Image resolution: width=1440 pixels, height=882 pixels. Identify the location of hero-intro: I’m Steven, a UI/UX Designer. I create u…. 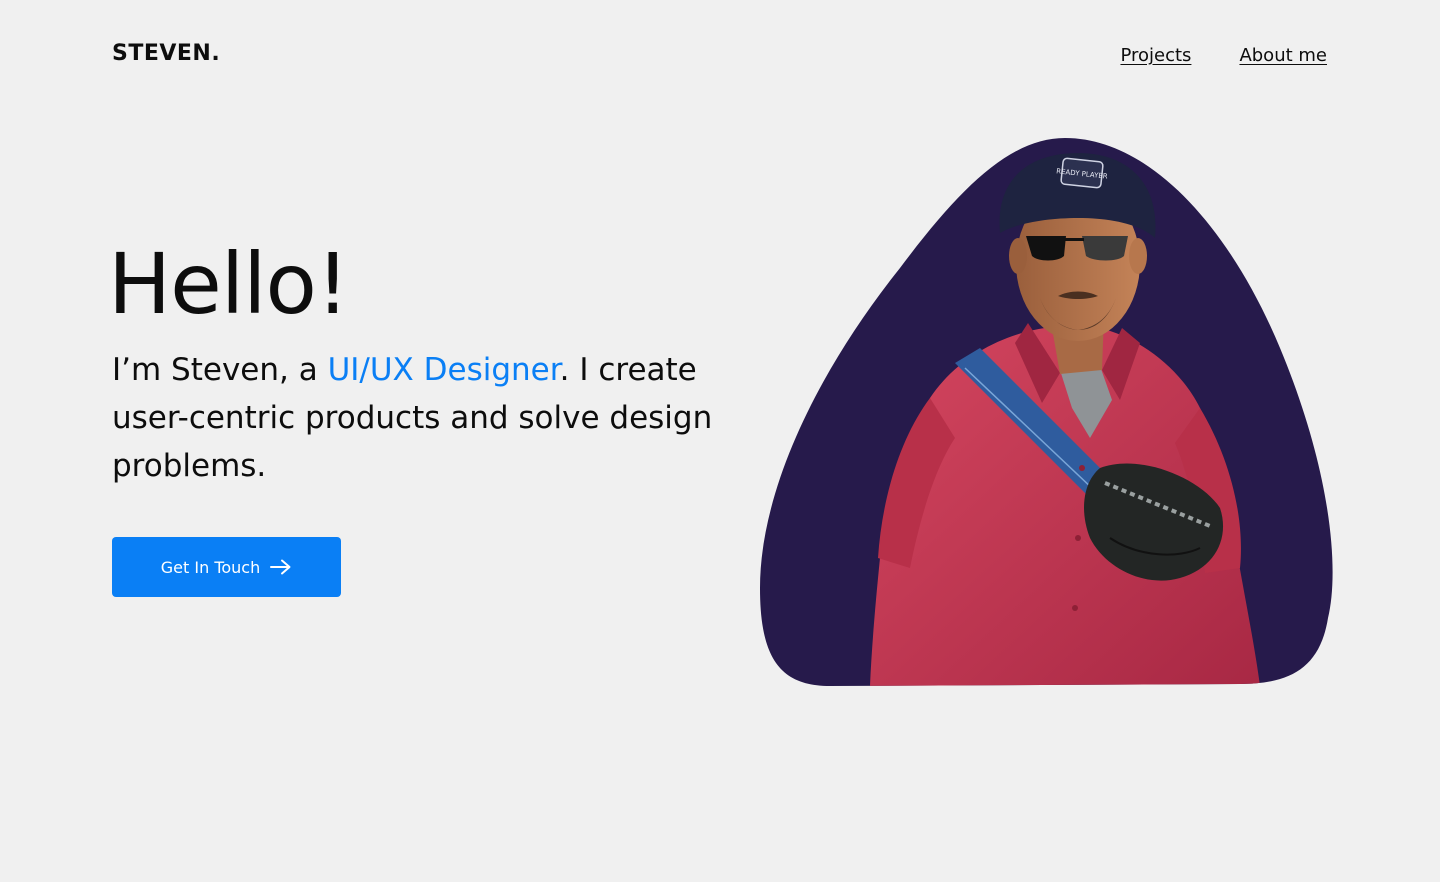
(422, 418).